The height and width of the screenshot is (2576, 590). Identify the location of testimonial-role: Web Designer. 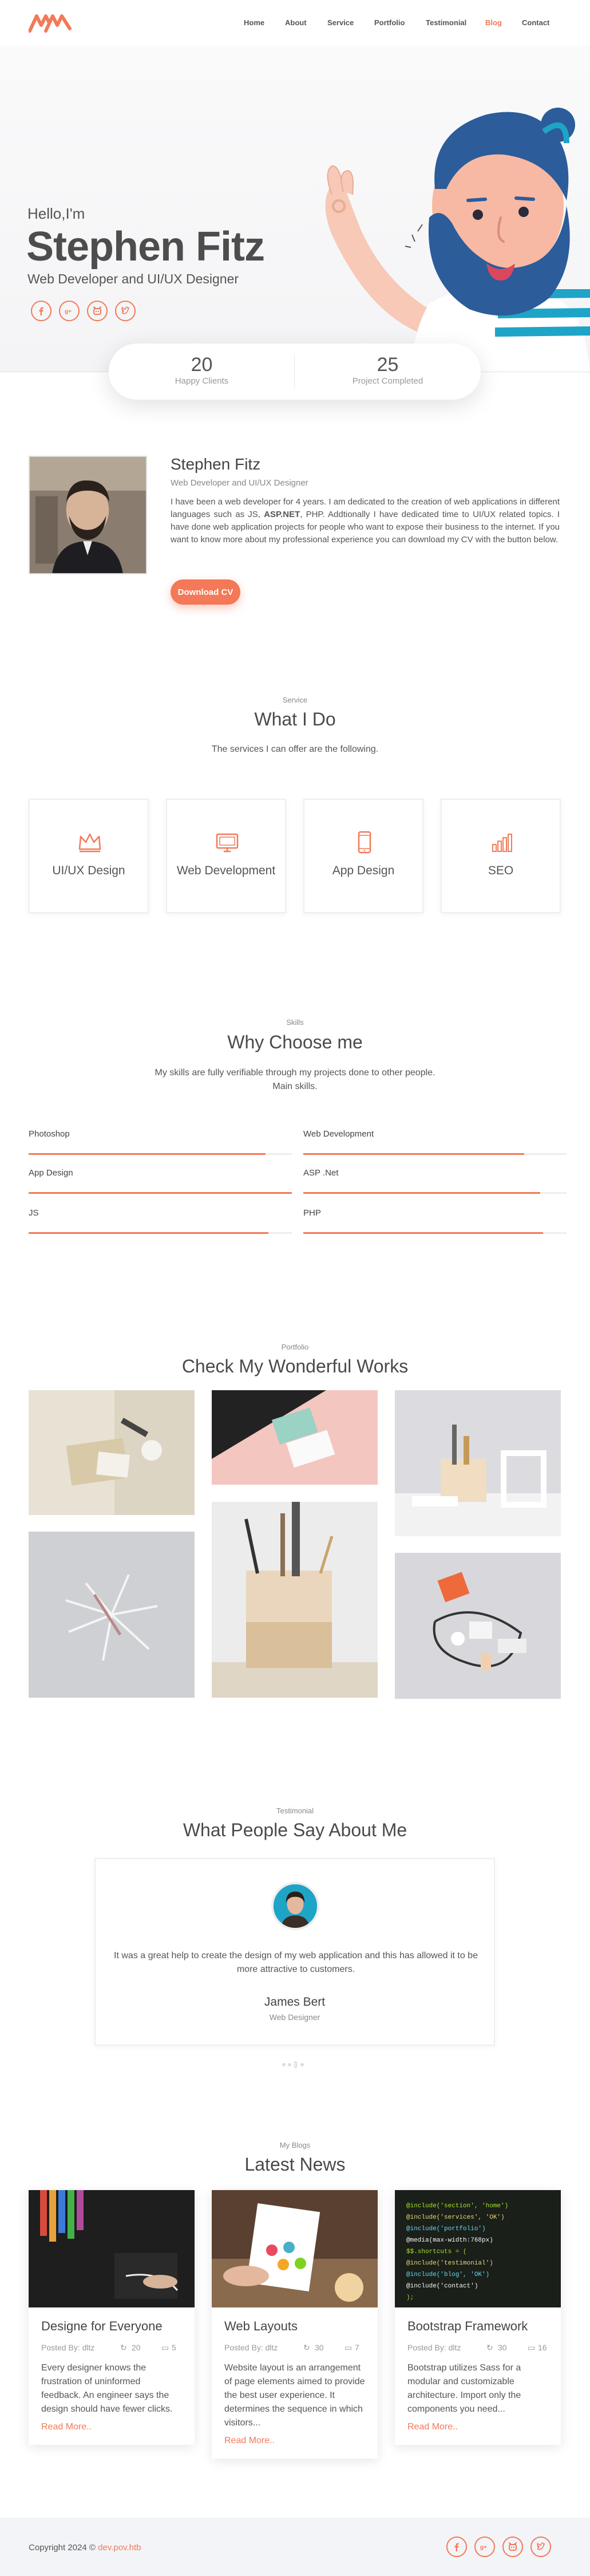
(294, 2017).